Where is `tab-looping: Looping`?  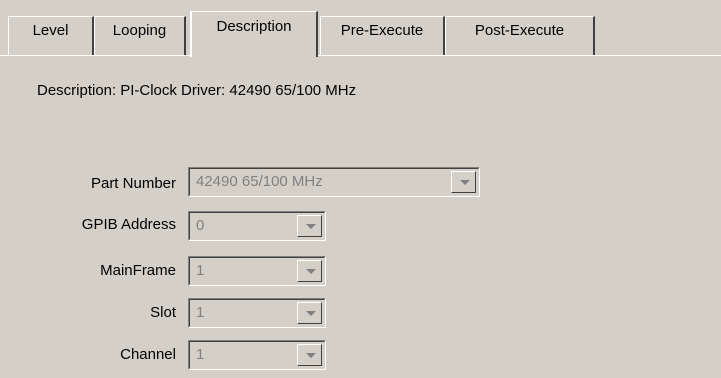 tab-looping: Looping is located at coordinates (140, 36).